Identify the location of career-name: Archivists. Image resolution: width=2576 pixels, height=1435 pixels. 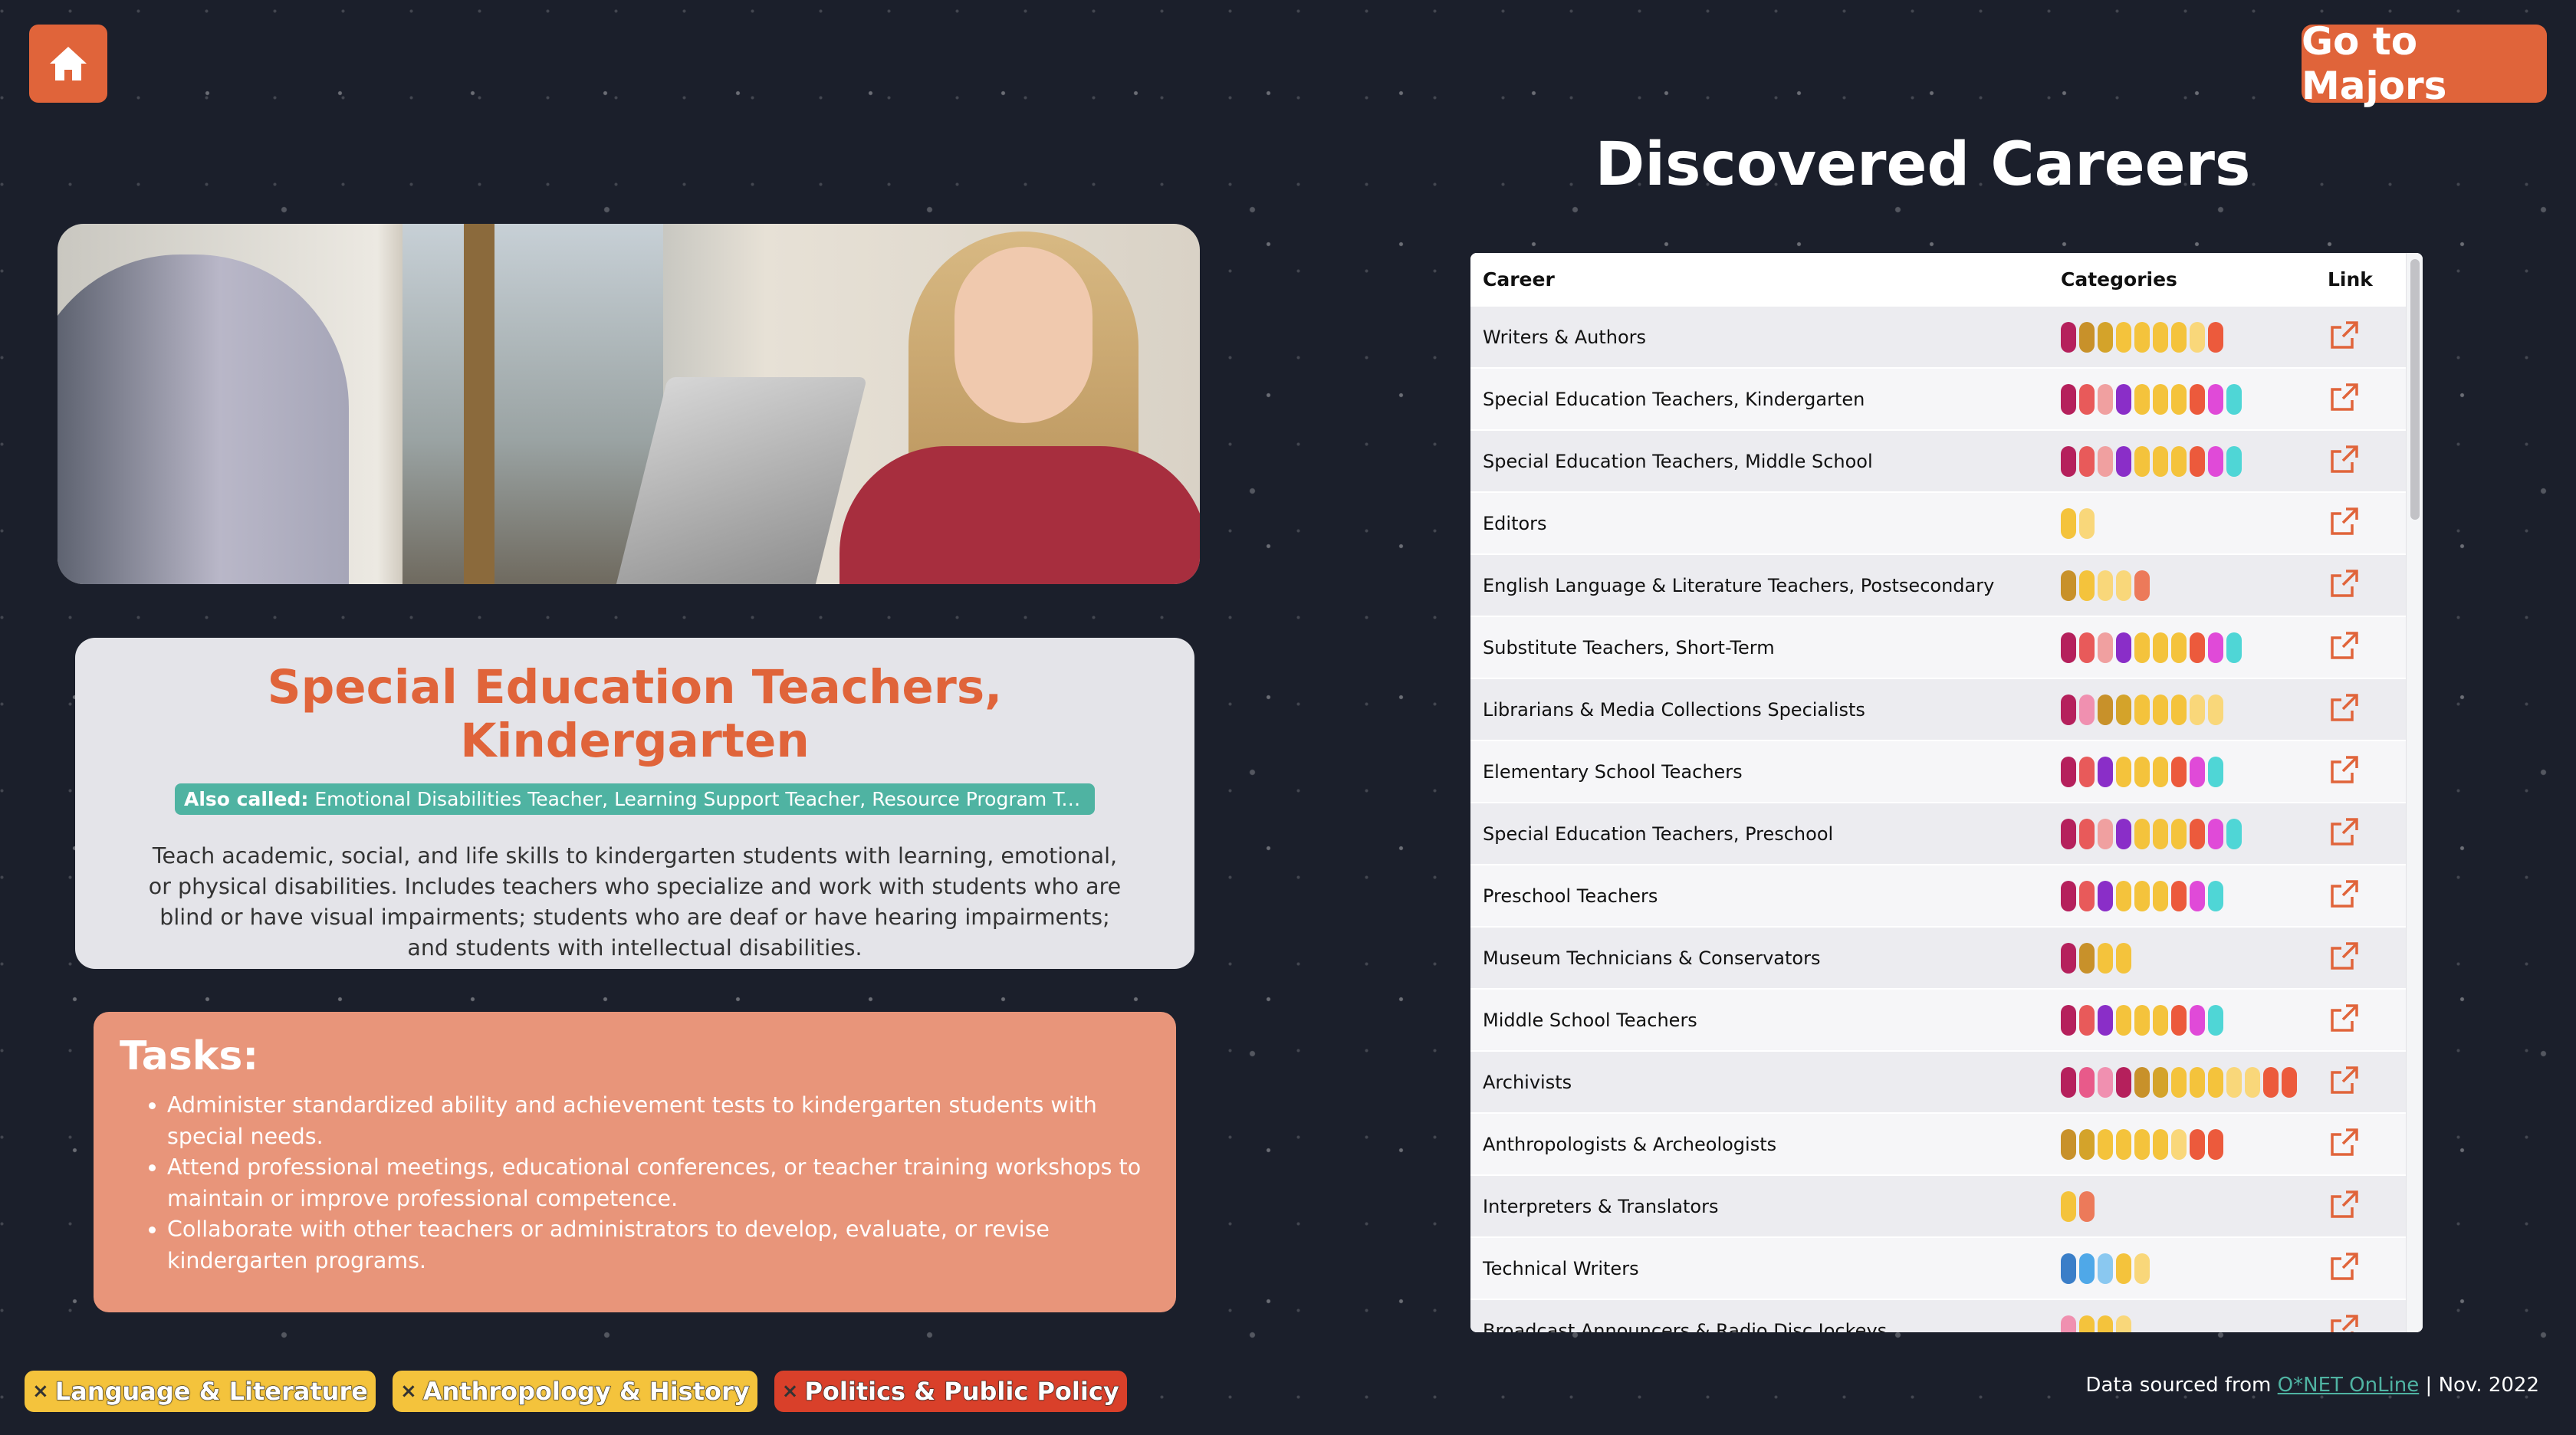
(1766, 1082).